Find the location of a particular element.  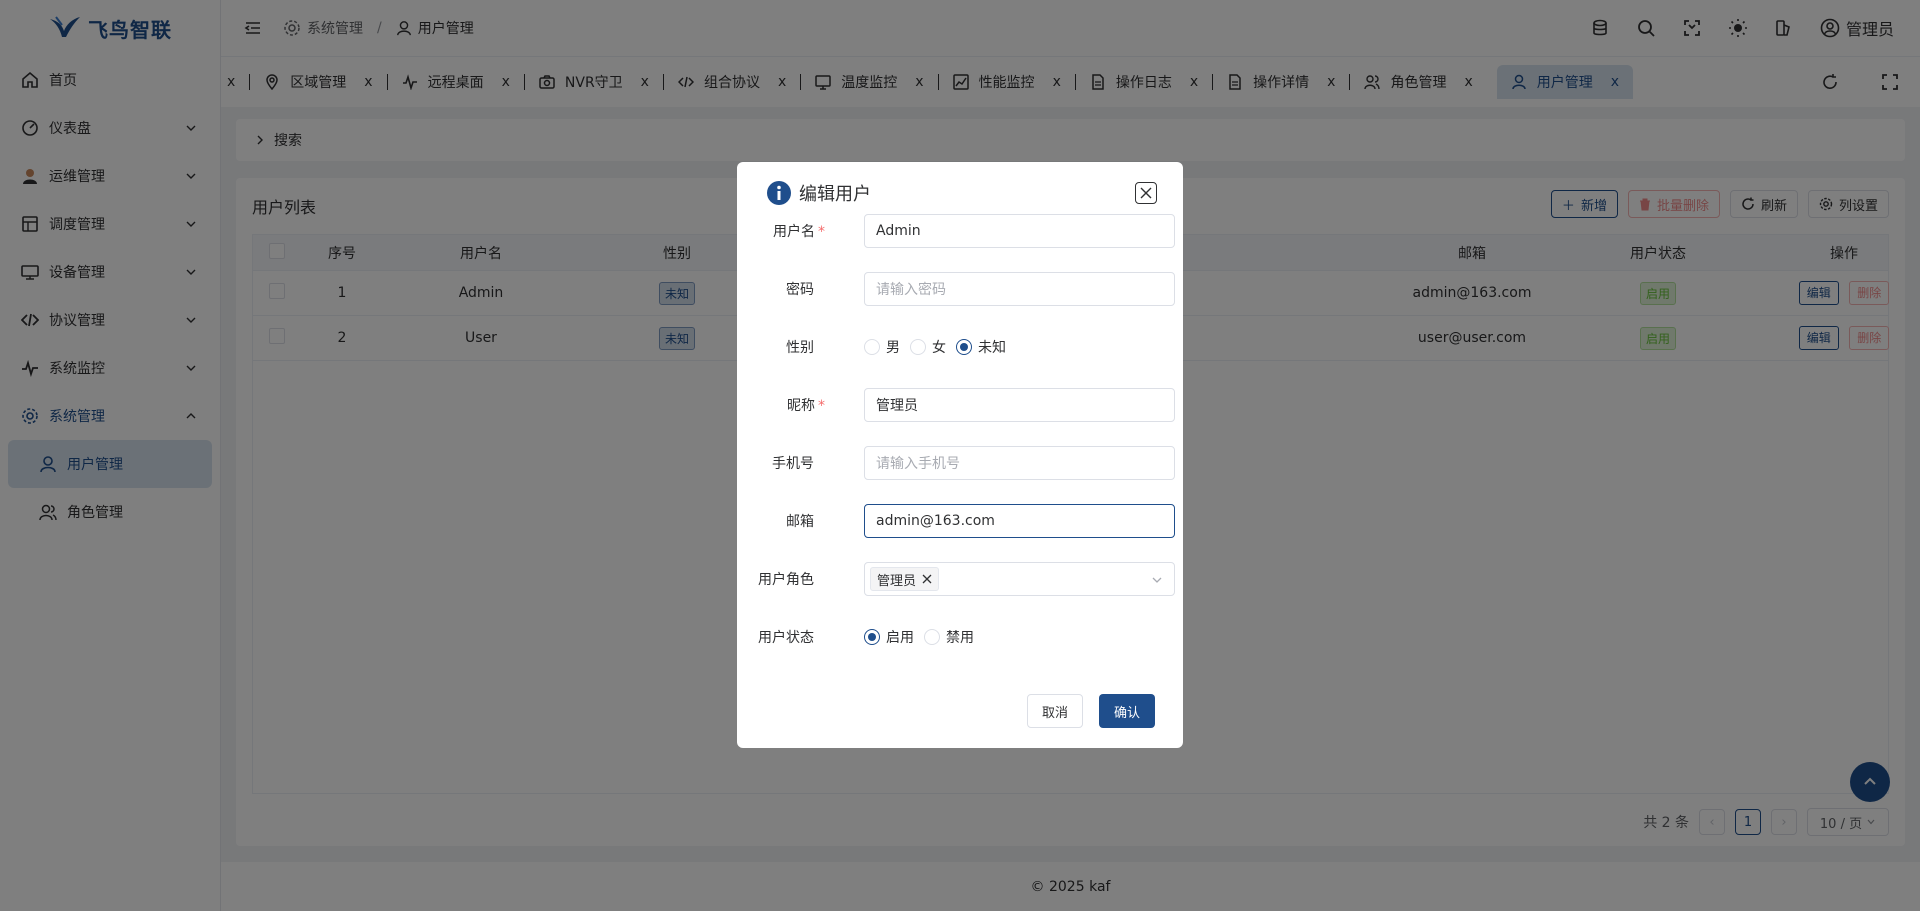

dialog-header: 编辑用户 is located at coordinates (819, 193).